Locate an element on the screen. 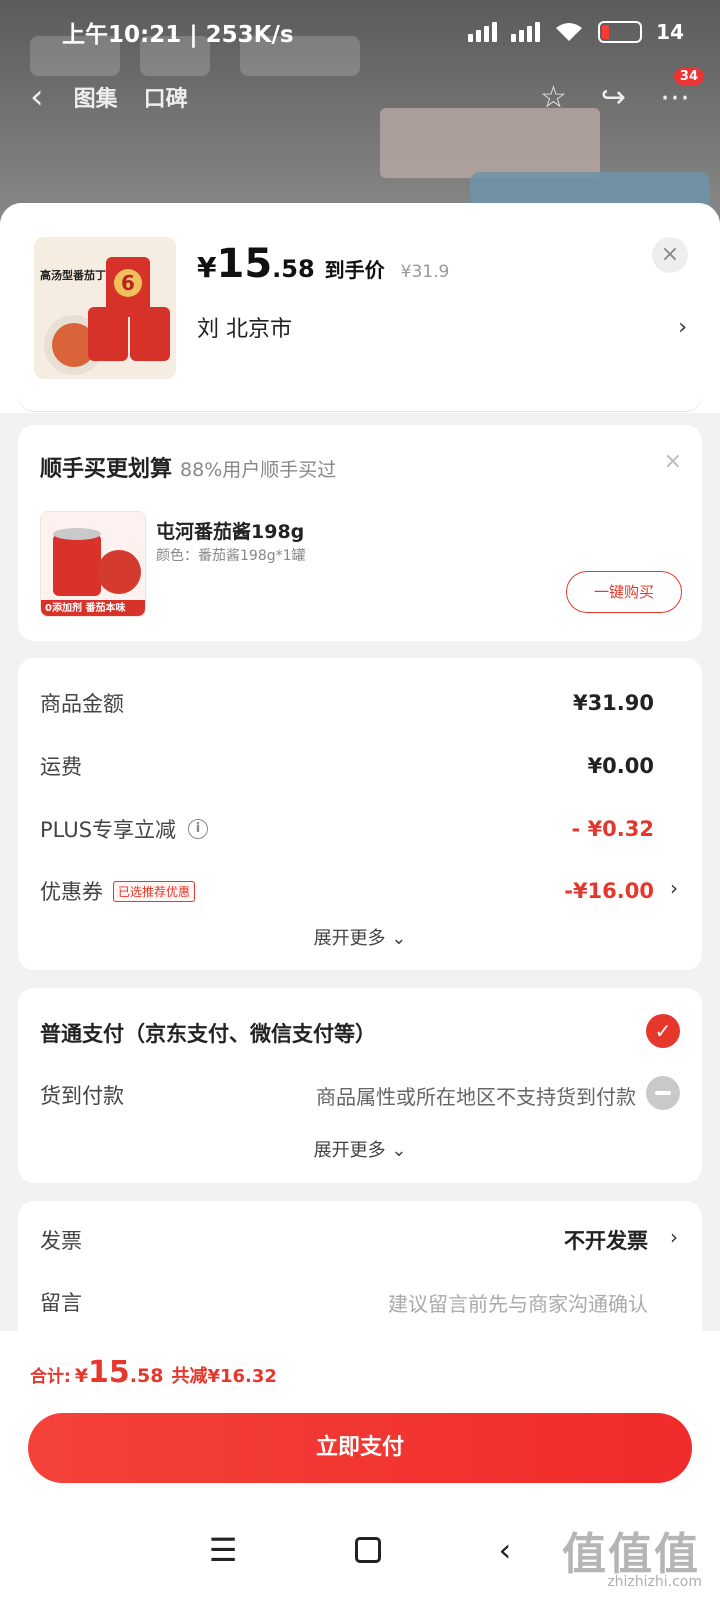 The height and width of the screenshot is (1600, 720). total-yen: ¥ is located at coordinates (81, 1376).